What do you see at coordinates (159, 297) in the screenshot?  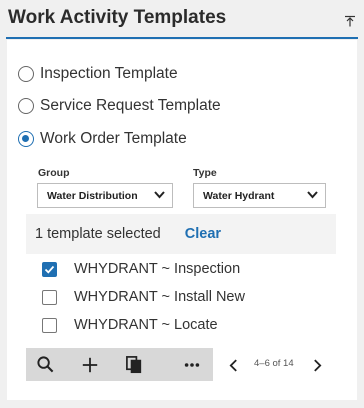 I see `template-label: WHYDRANT ~ Install New` at bounding box center [159, 297].